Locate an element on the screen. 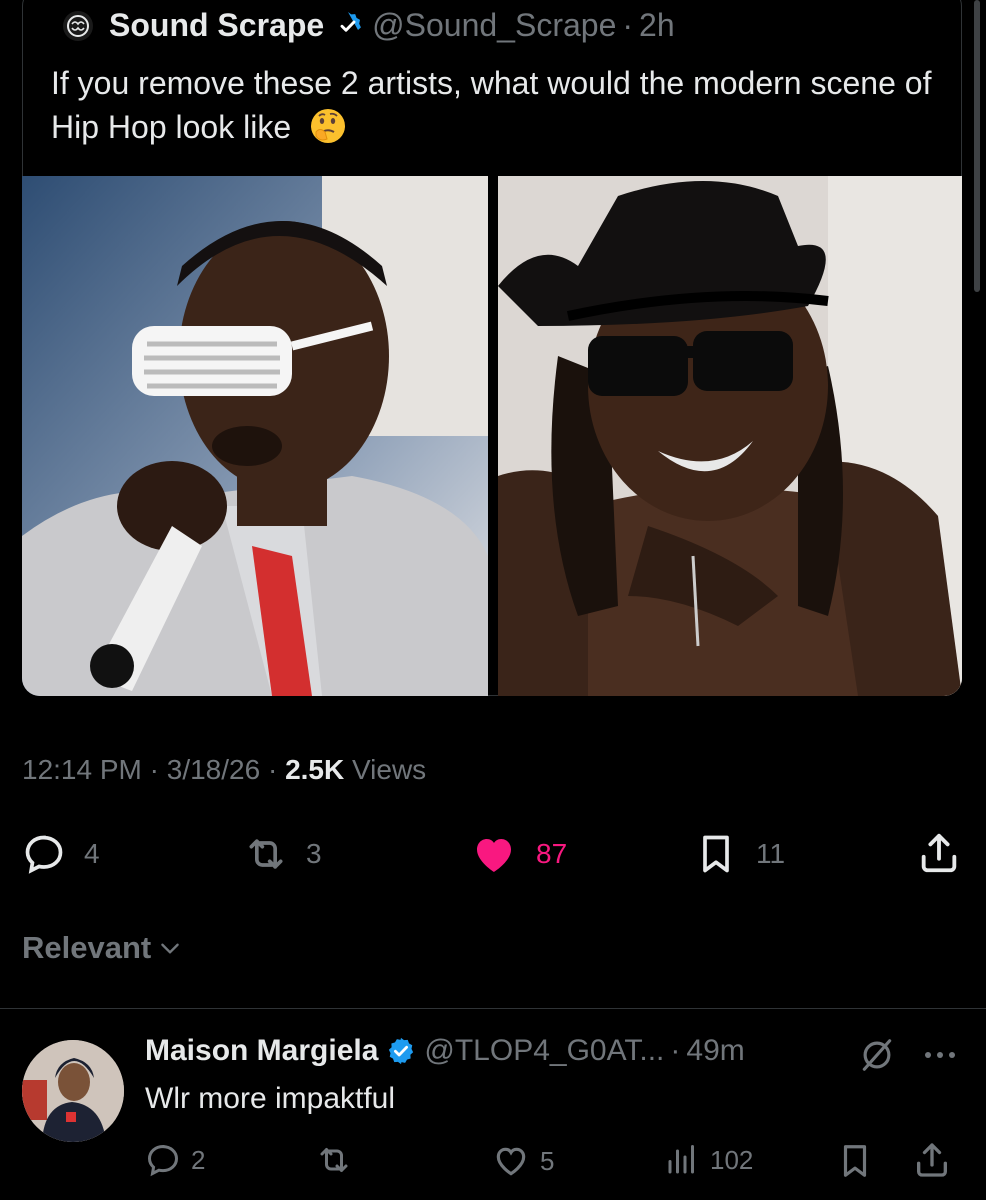 The width and height of the screenshot is (986, 1200). tweet-meta: 12:14 PM · 3/18/26 · 2.5K Views is located at coordinates (224, 769).